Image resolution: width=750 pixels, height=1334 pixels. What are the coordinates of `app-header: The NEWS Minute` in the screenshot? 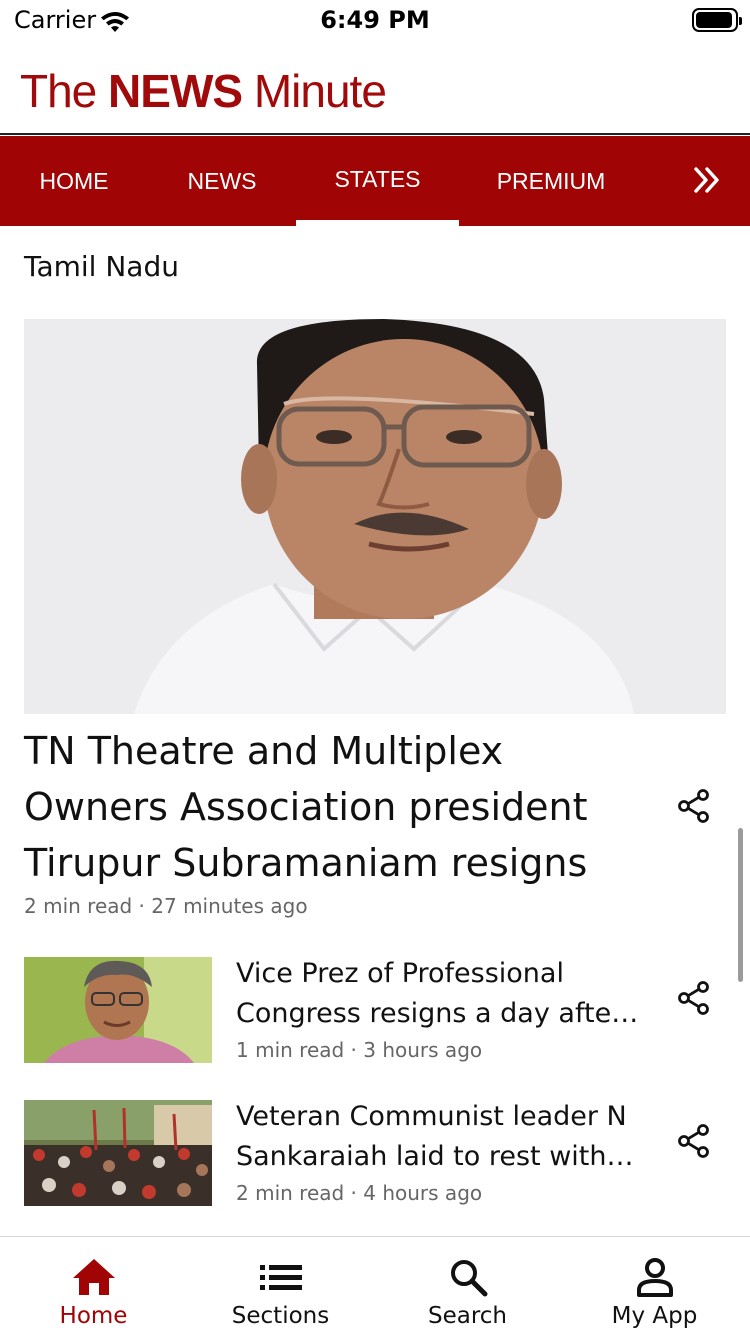 It's located at (375, 87).